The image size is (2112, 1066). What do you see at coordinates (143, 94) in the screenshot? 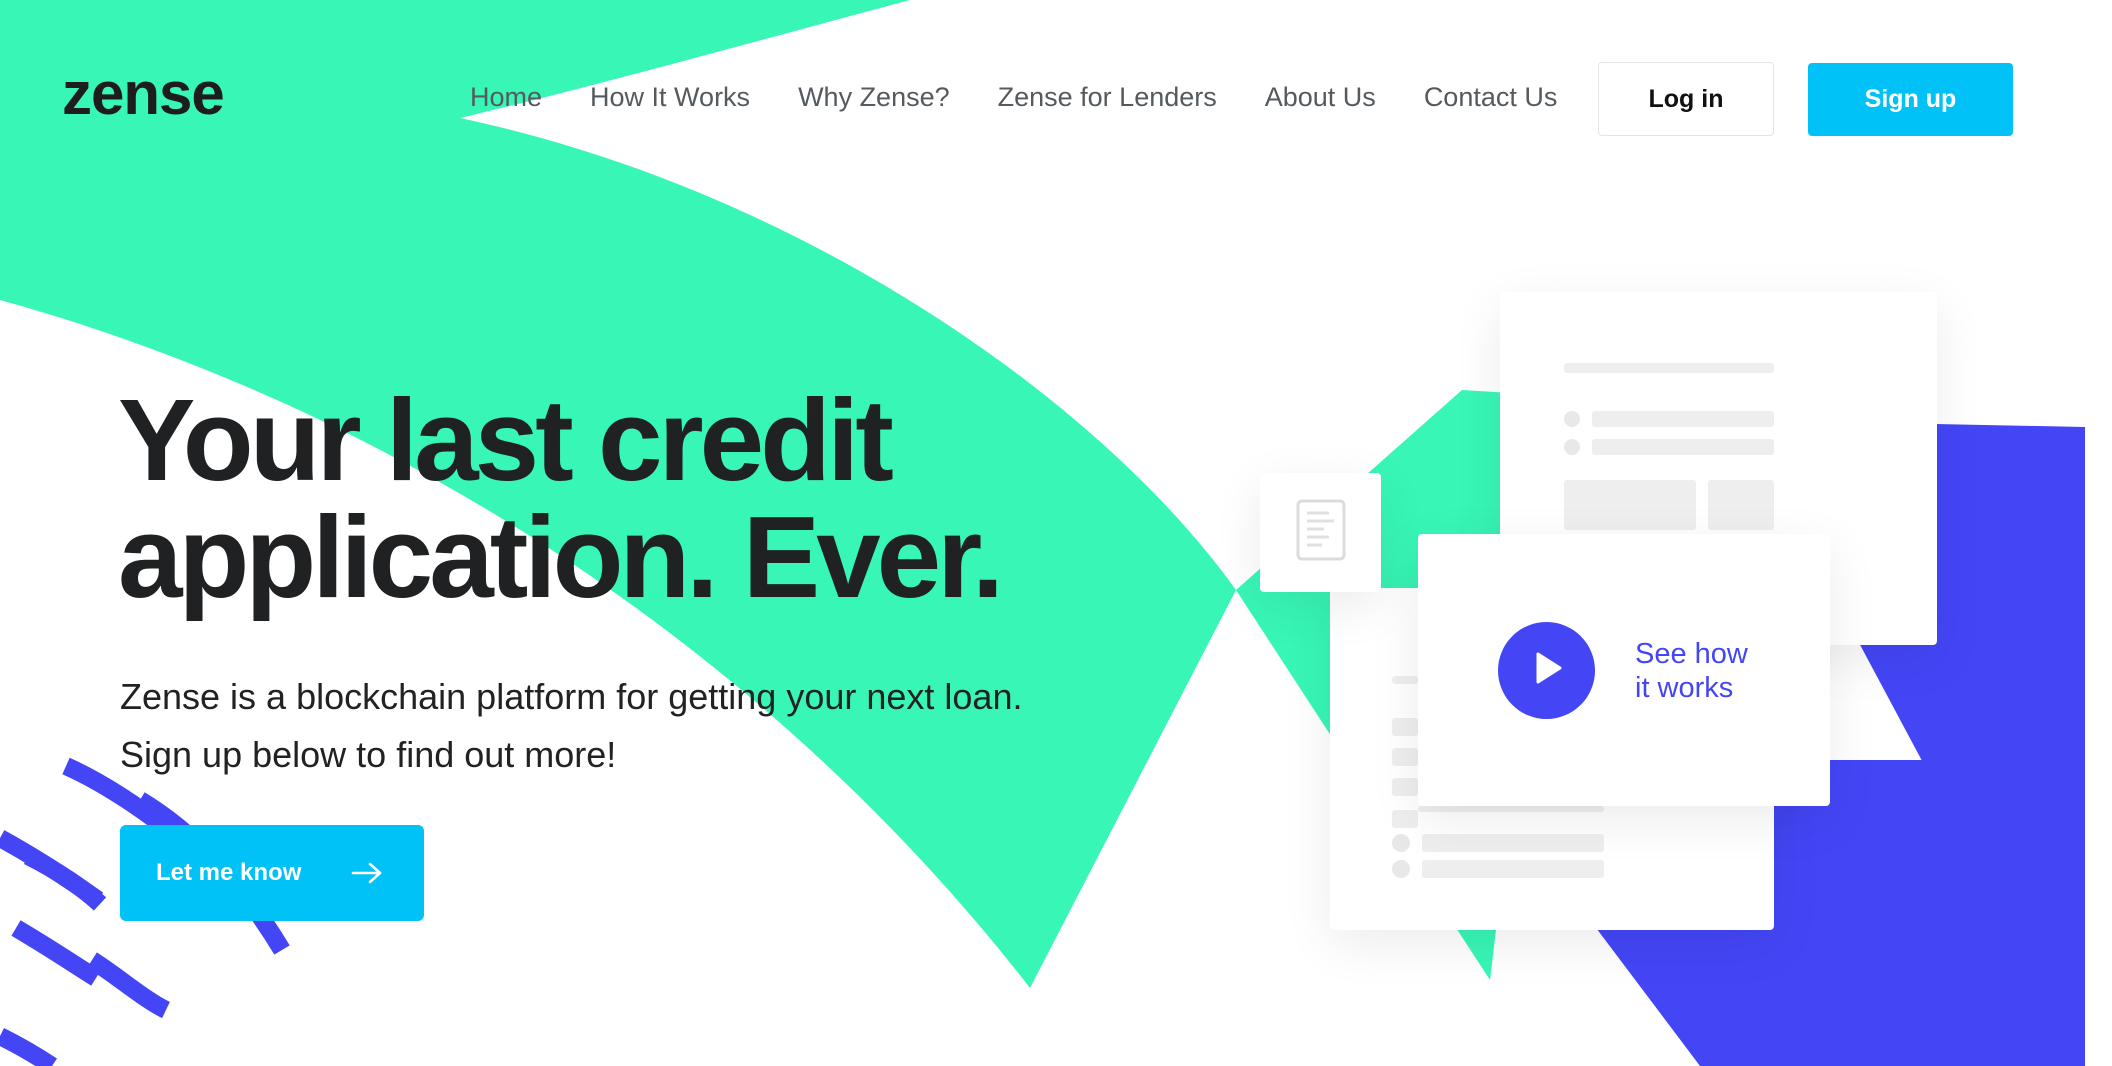
I see `logo: zense` at bounding box center [143, 94].